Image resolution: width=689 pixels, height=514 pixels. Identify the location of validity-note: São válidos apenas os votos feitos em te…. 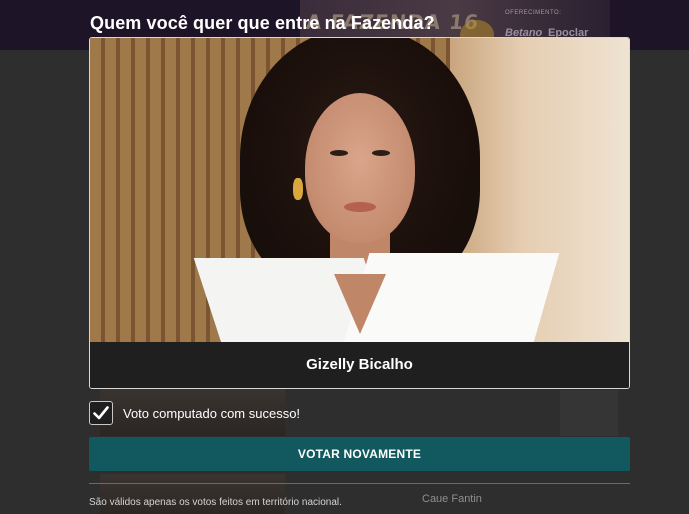
(215, 502).